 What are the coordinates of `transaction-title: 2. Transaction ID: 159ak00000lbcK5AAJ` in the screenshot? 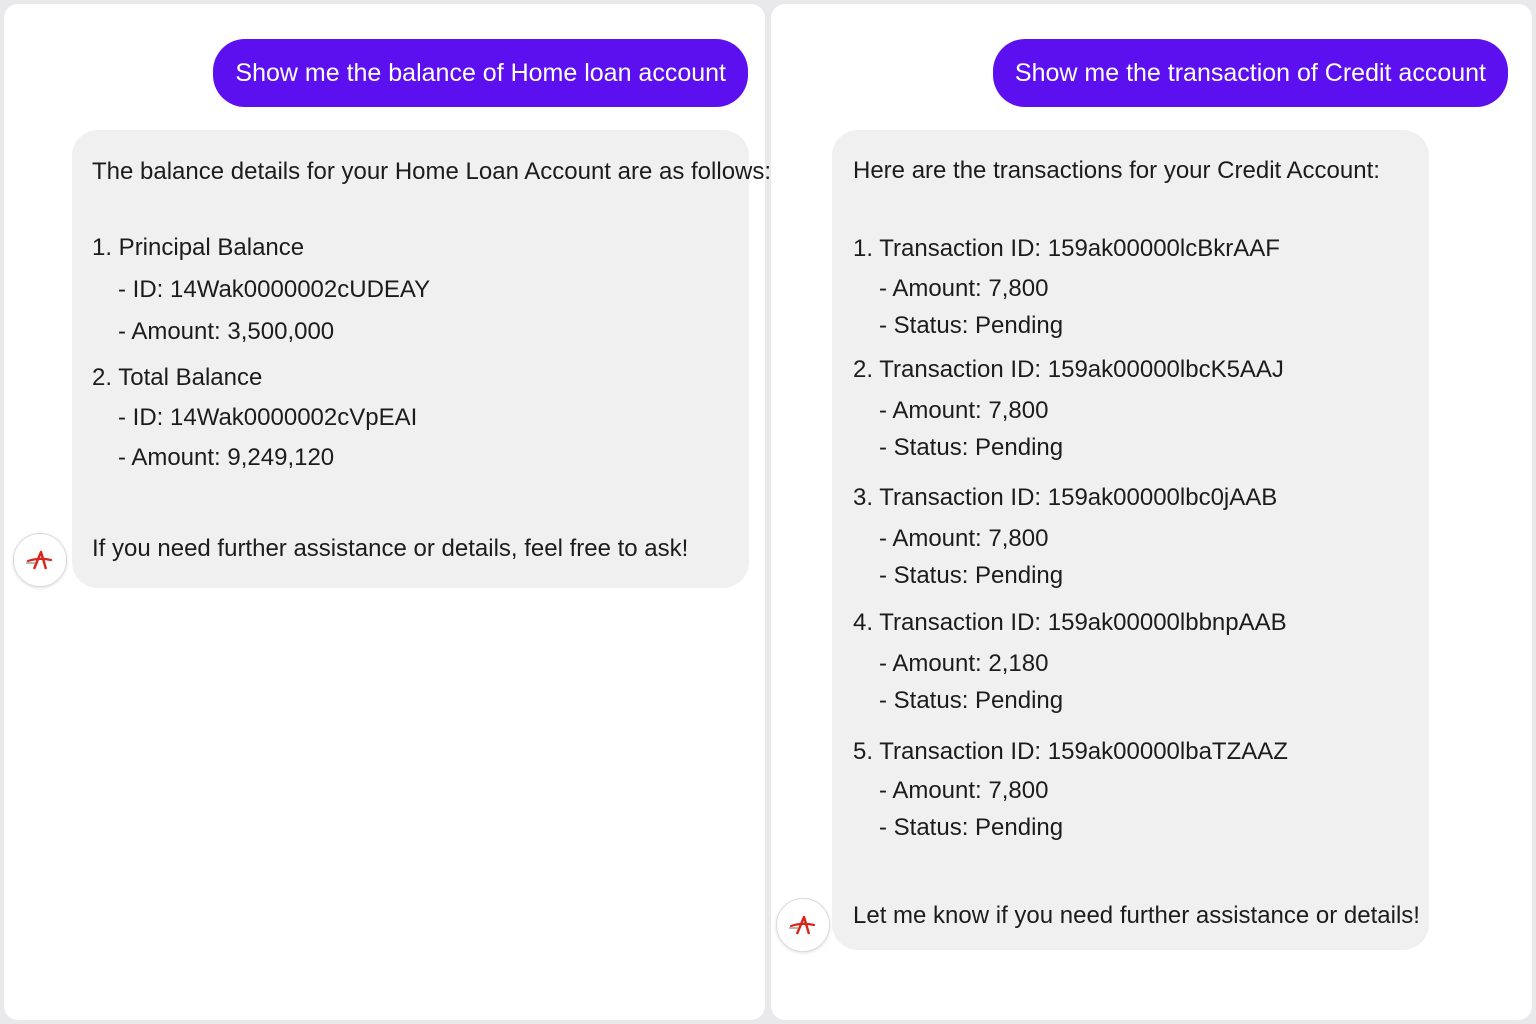 It's located at (1068, 369).